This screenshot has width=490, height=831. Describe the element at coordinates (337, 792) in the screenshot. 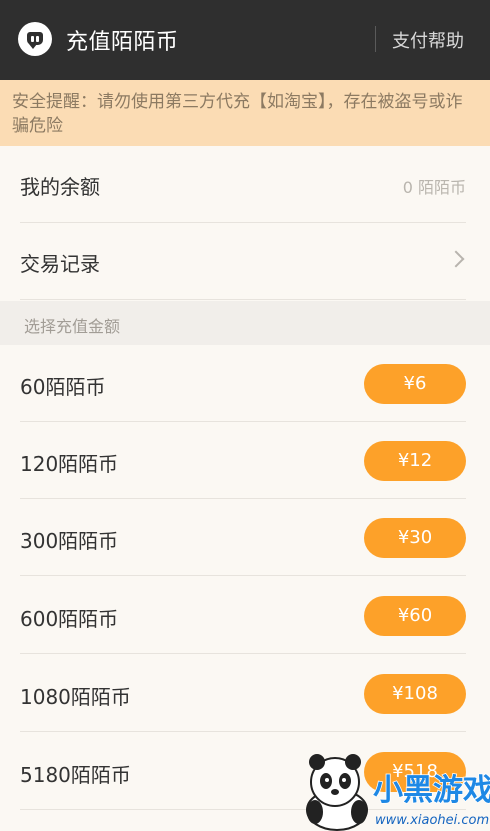

I see `panda-mascot-icon` at that location.